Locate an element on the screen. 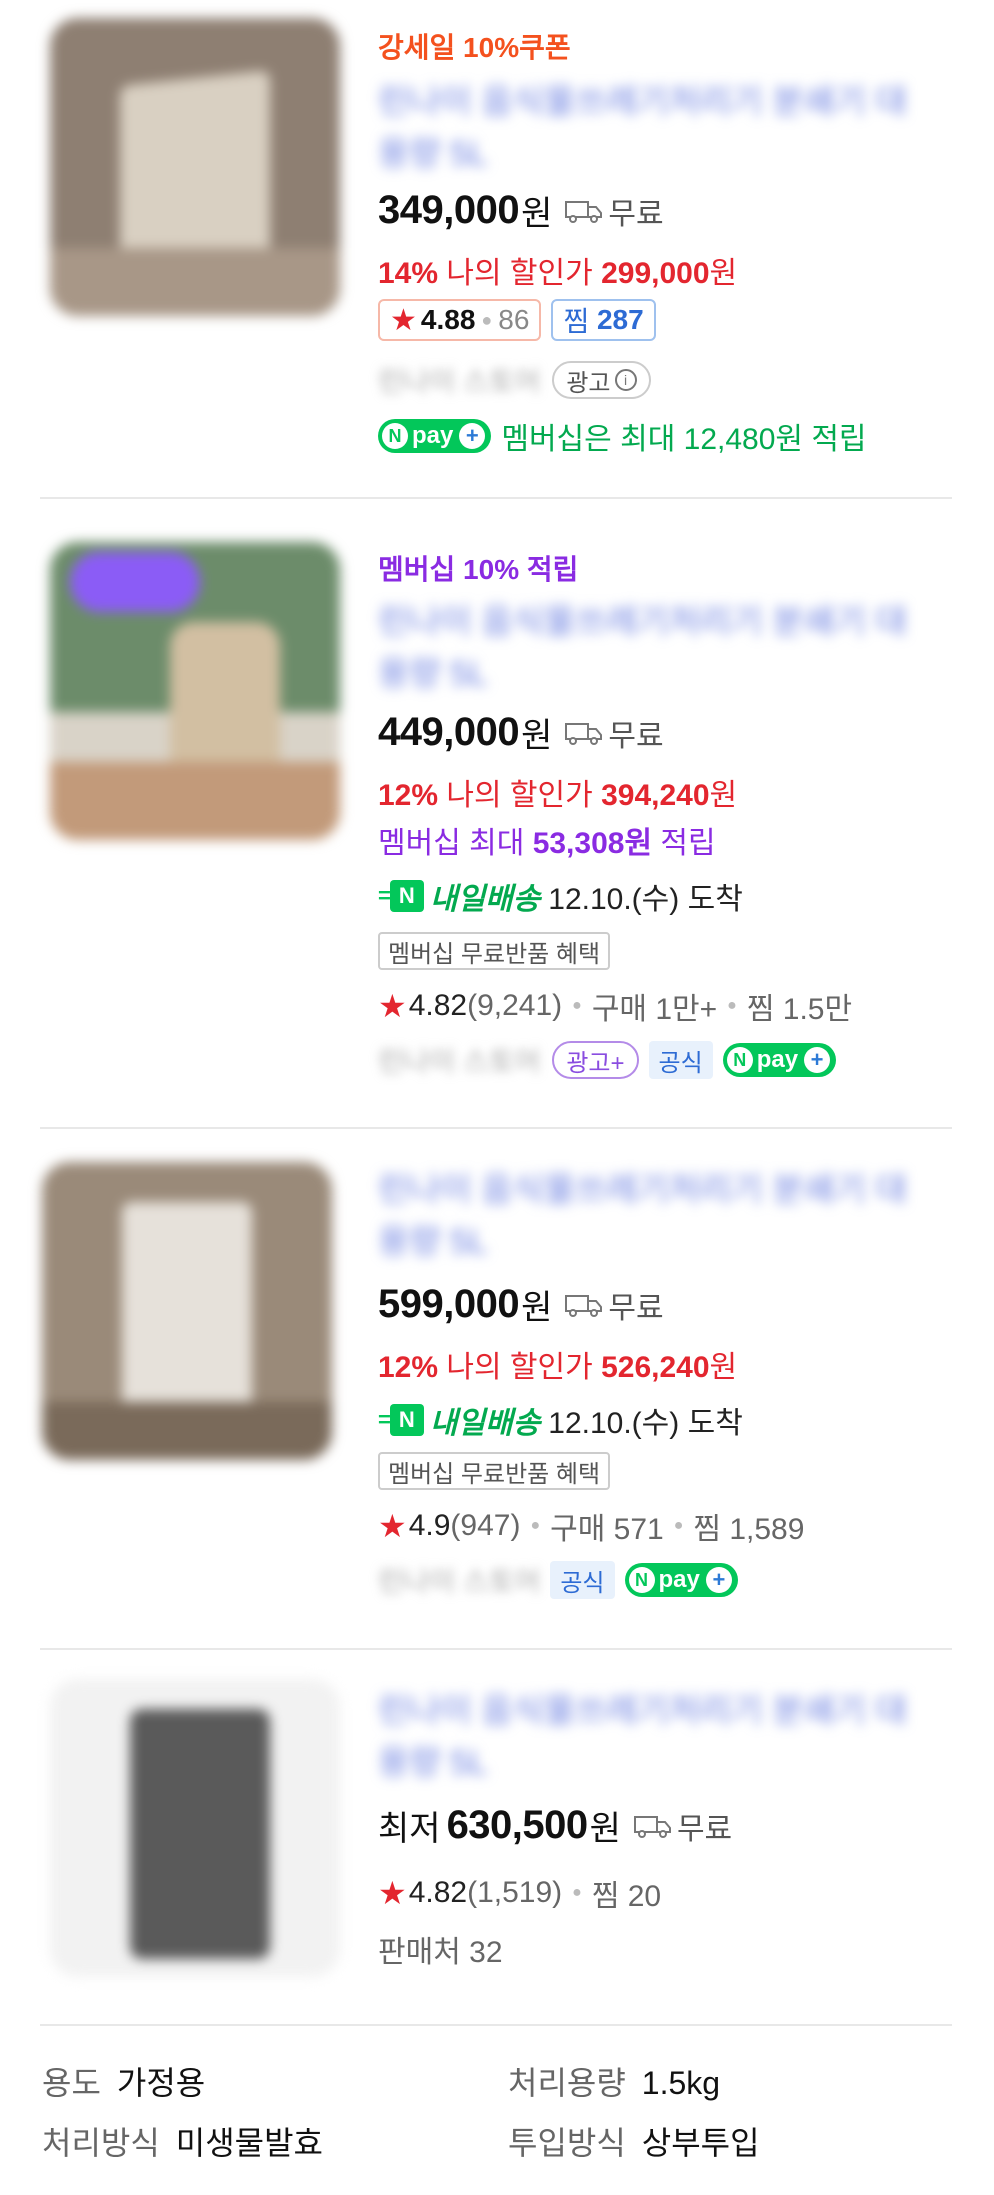 This screenshot has width=994, height=2195. spec-value: 1.5kg is located at coordinates (681, 2083).